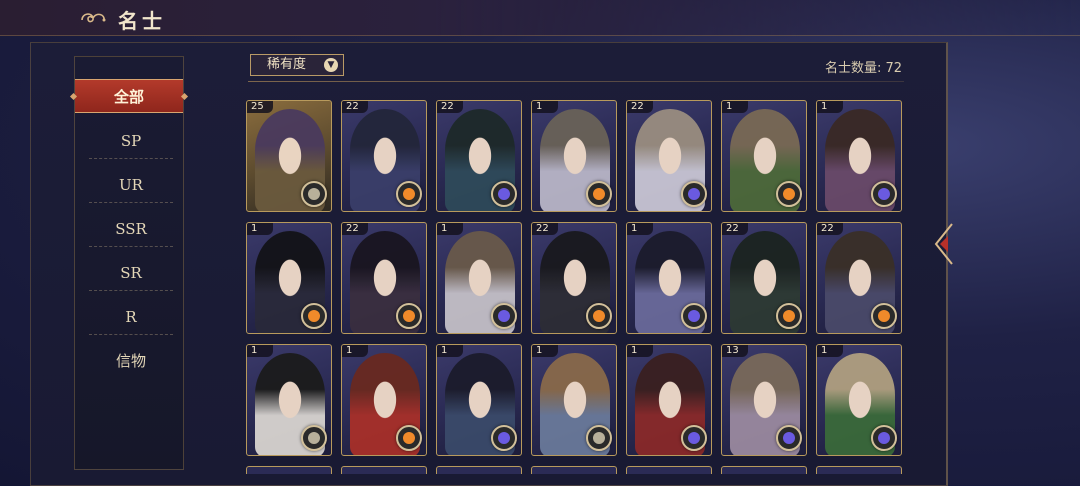 This screenshot has height=486, width=1080. I want to click on sidebar-item-ssr: SSR, so click(131, 229).